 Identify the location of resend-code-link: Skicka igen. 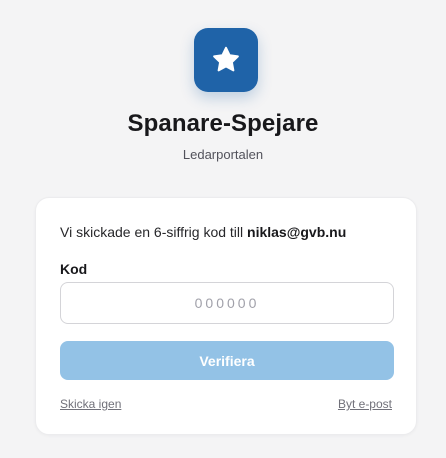
(90, 404).